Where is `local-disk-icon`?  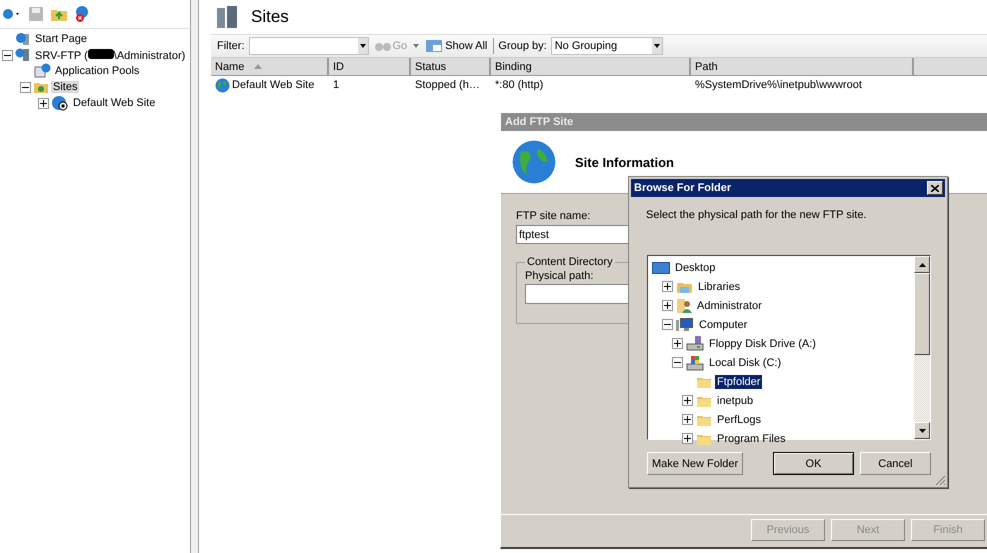
local-disk-icon is located at coordinates (695, 362).